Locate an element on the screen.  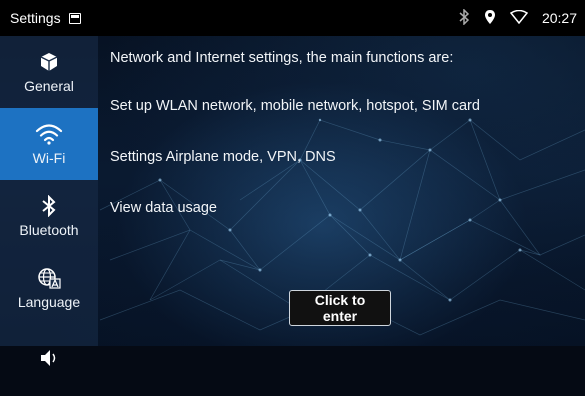
sidebar: General Wi-Fi Bluetooth Language is located at coordinates (49, 201).